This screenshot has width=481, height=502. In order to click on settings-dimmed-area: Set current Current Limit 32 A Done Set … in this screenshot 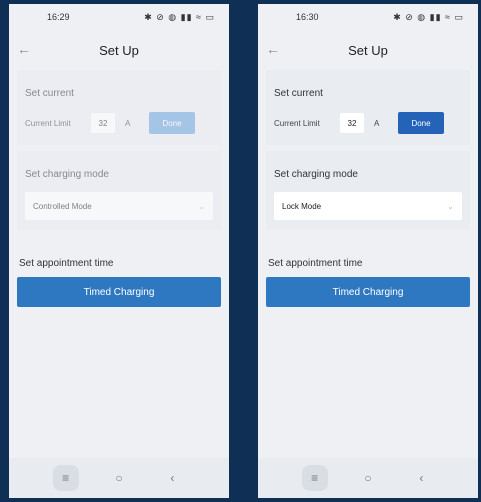, I will do `click(119, 150)`.